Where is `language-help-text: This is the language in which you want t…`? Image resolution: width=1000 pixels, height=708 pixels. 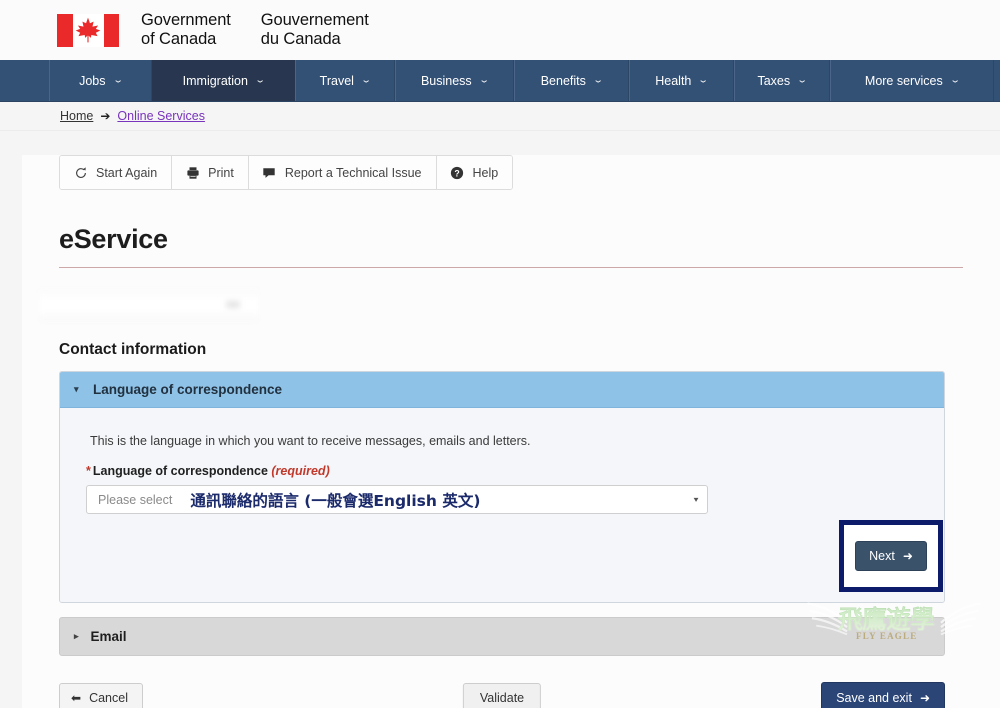
language-help-text: This is the language in which you want t… is located at coordinates (310, 441).